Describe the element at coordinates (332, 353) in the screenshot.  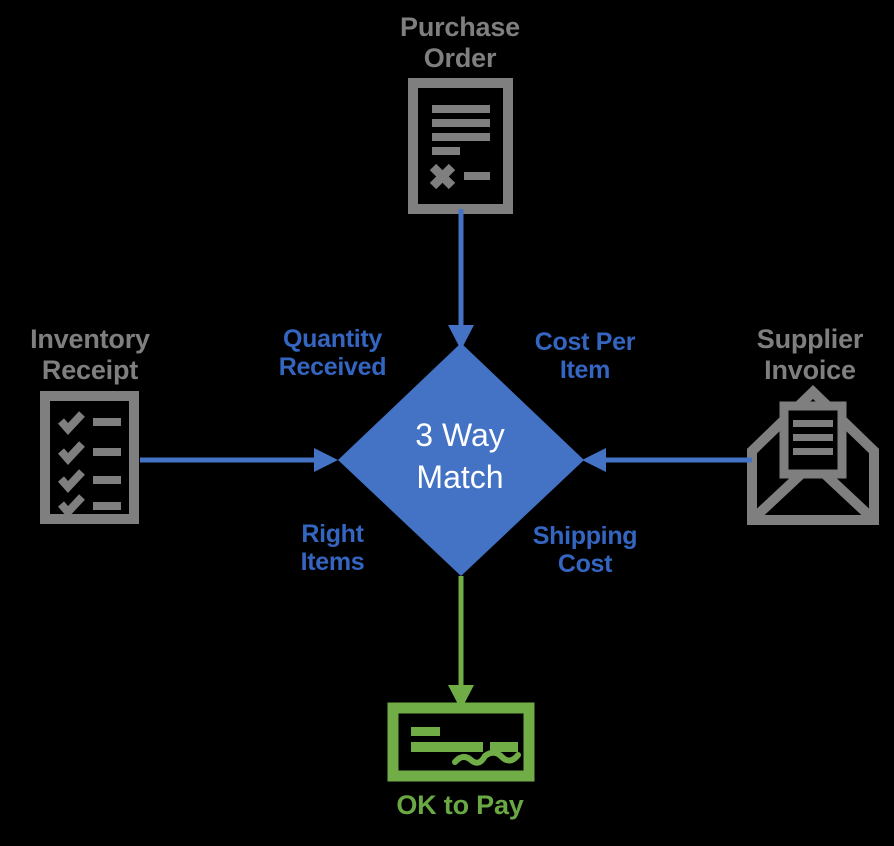
I see `edge-label-quantity-received: Quantity Received` at that location.